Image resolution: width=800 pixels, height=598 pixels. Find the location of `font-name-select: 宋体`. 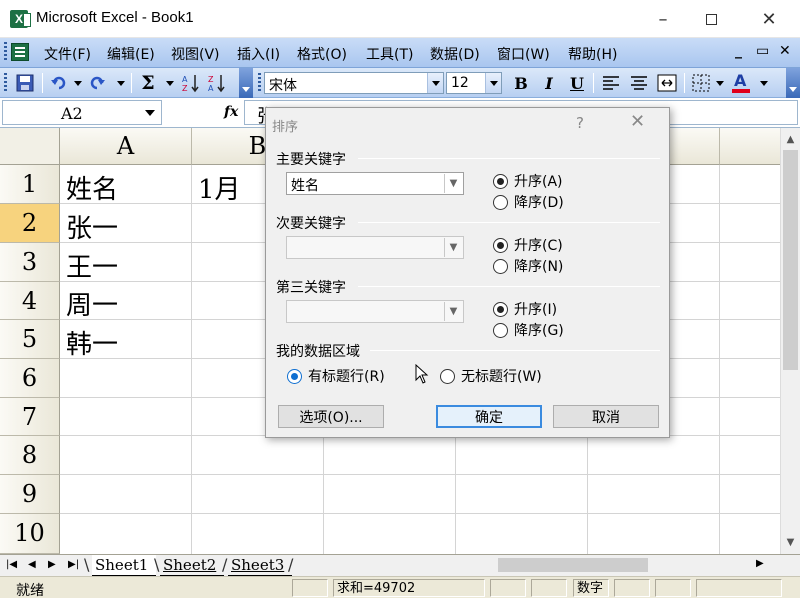

font-name-select: 宋体 is located at coordinates (354, 83).